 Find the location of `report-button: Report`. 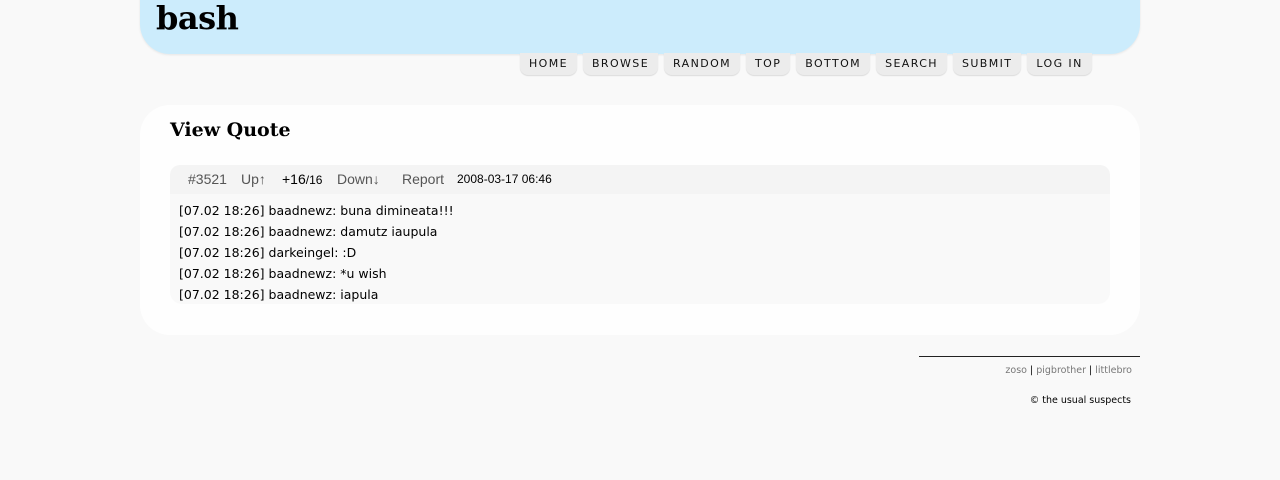

report-button: Report is located at coordinates (423, 179).